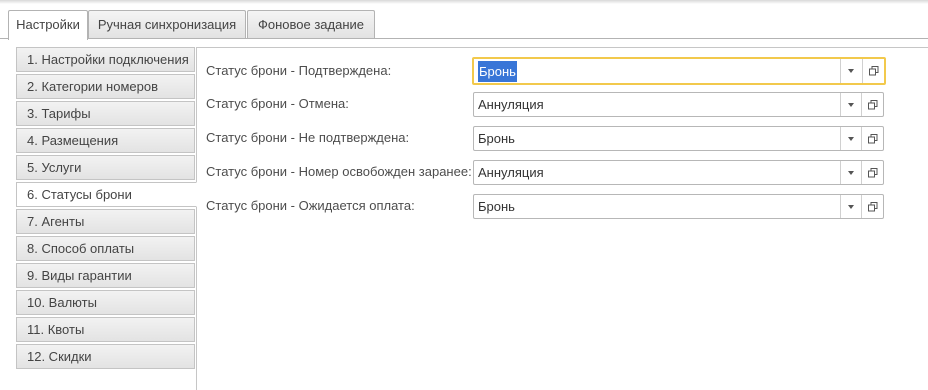  I want to click on sidebar-item-currencies: 10. Валюты, so click(105, 302).